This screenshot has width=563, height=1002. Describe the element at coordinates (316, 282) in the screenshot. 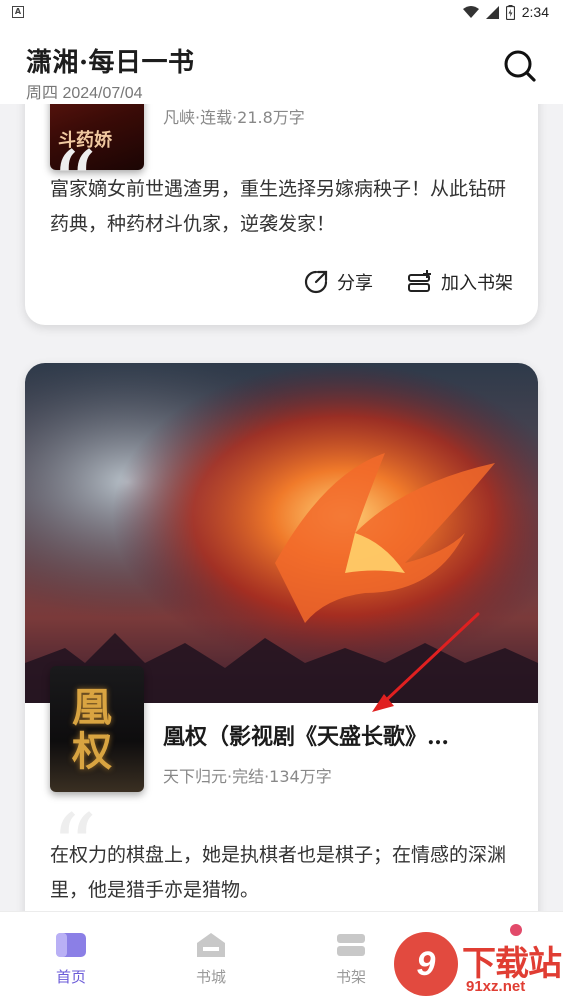

I see `share-icon` at that location.